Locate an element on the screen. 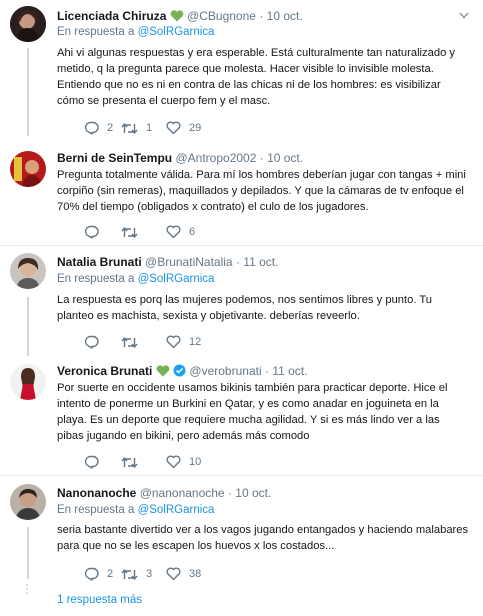  display-name: Nanonanoche is located at coordinates (96, 493).